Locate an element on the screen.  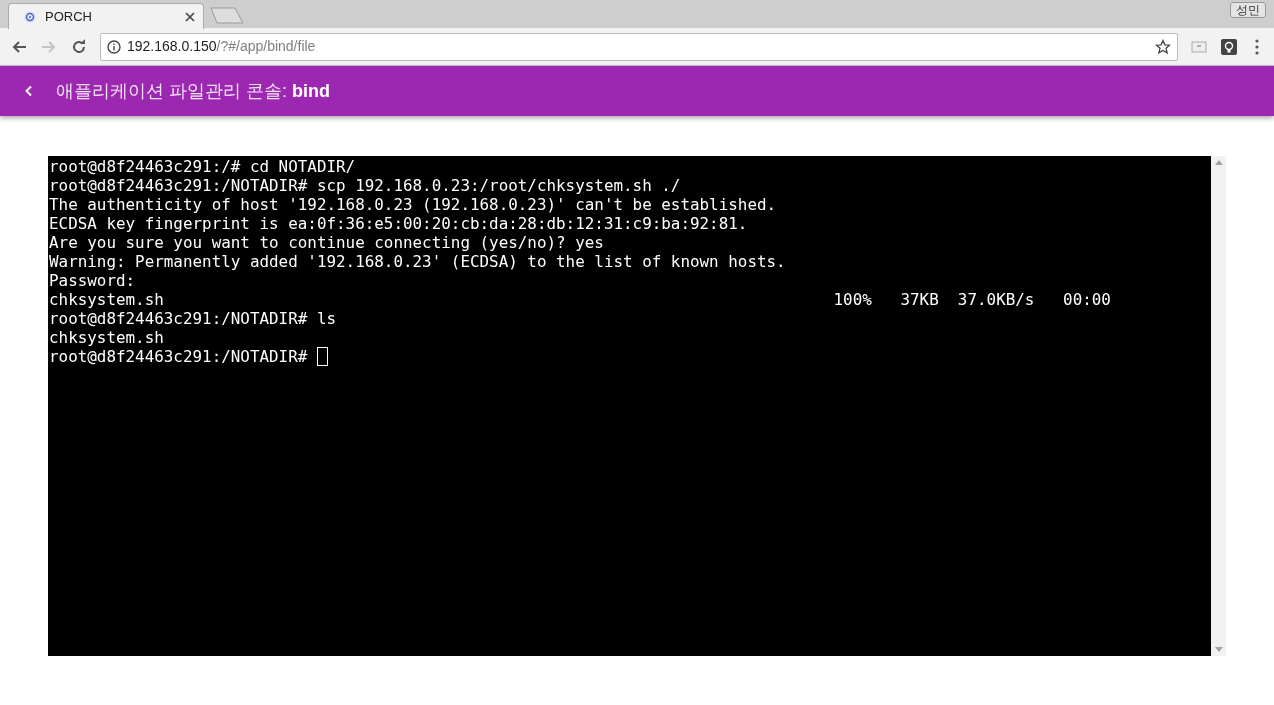
terminal-line: Are you sure you want to continue connecting (yes/no)? yes is located at coordinates (326, 242).